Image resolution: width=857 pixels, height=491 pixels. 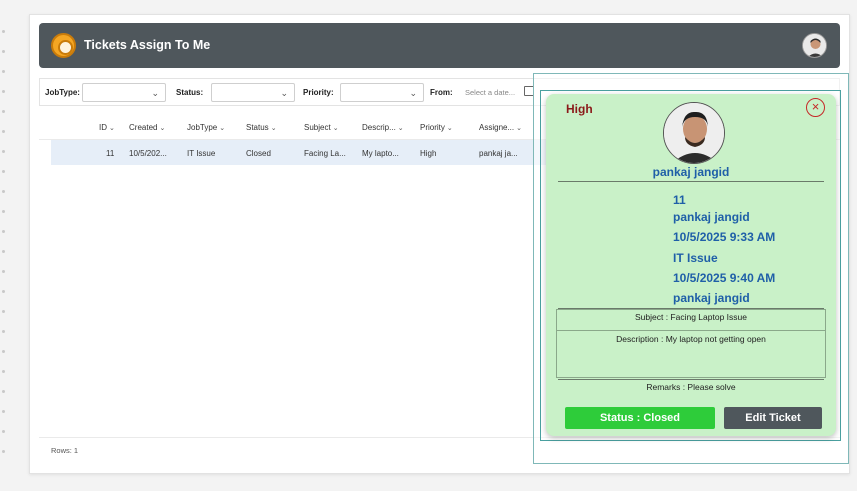 What do you see at coordinates (258, 153) in the screenshot?
I see `cell-status: Closed` at bounding box center [258, 153].